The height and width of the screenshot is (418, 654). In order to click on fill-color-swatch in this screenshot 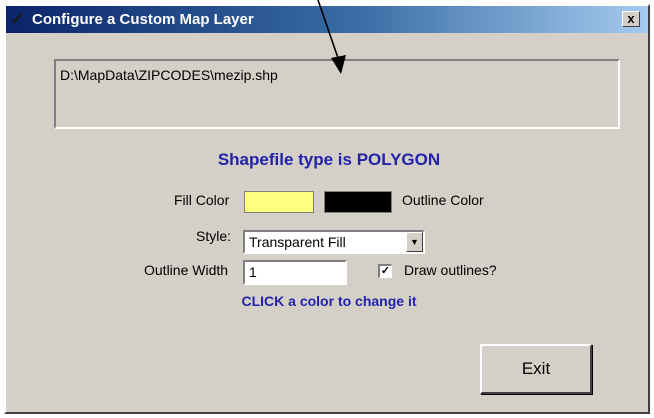, I will do `click(279, 202)`.